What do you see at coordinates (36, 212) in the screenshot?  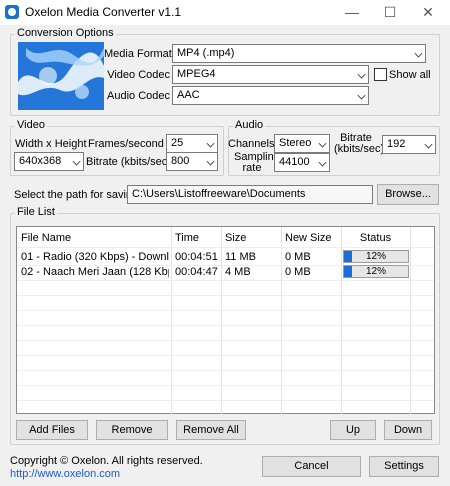 I see `file-list-legend: File List` at bounding box center [36, 212].